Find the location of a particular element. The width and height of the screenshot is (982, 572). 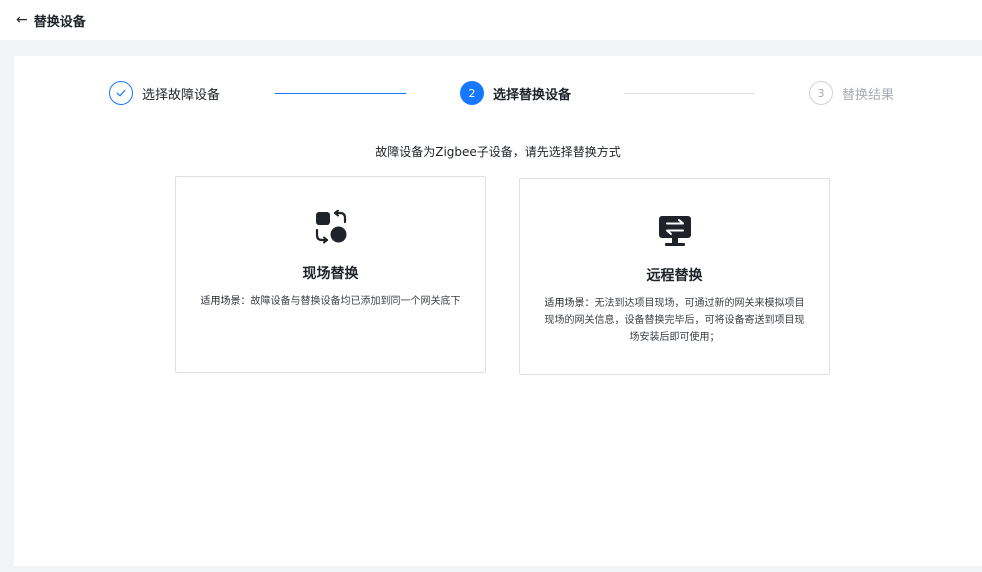

back-button: ← 替换设备 is located at coordinates (51, 20).